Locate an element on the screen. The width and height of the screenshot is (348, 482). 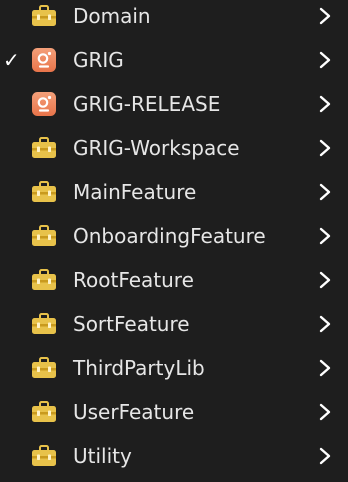
menu-item-label: GRIG-RELEASE is located at coordinates (147, 104).